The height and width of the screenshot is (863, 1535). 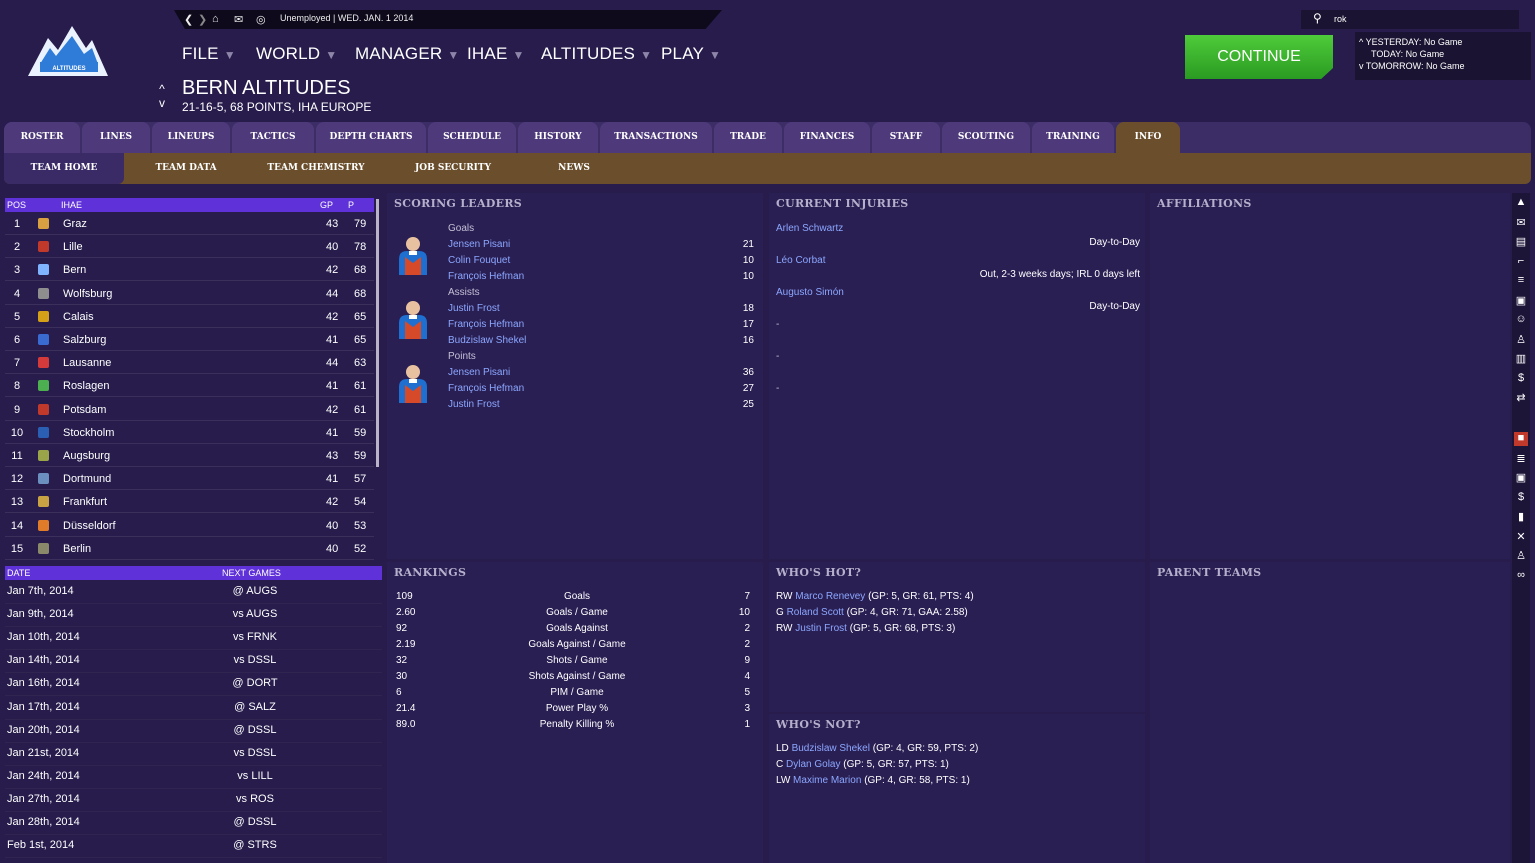 I want to click on next-game-row: Jan 16th, 2014 @ DORT, so click(x=193, y=685).